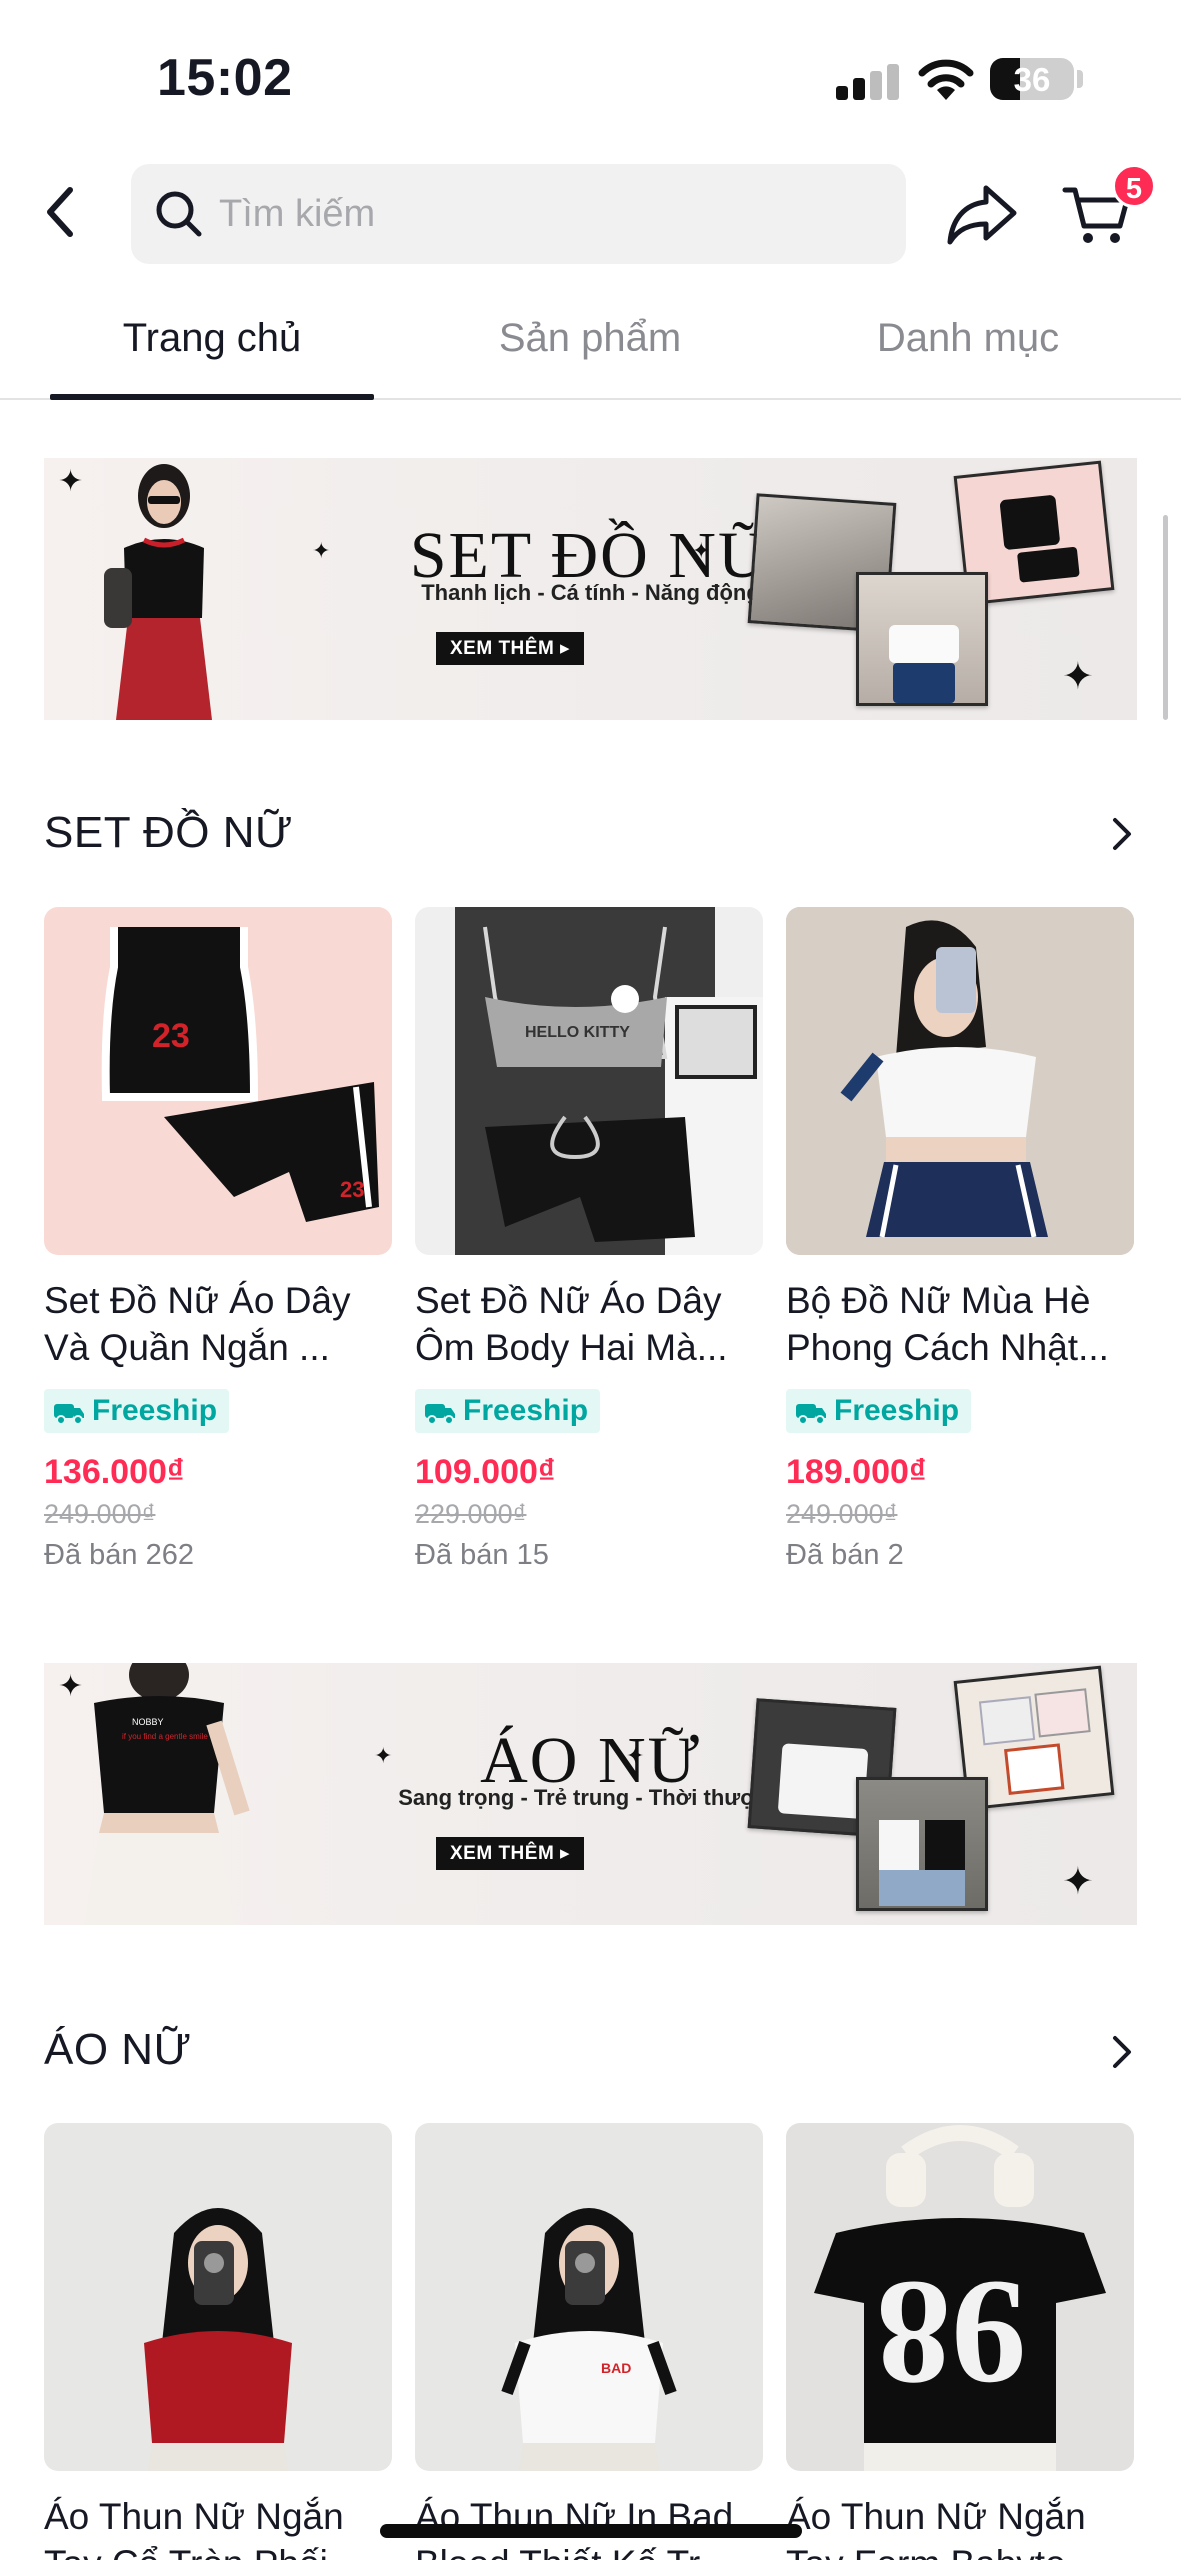 This screenshot has height=2560, width=1181. Describe the element at coordinates (983, 213) in the screenshot. I see `share-icon` at that location.